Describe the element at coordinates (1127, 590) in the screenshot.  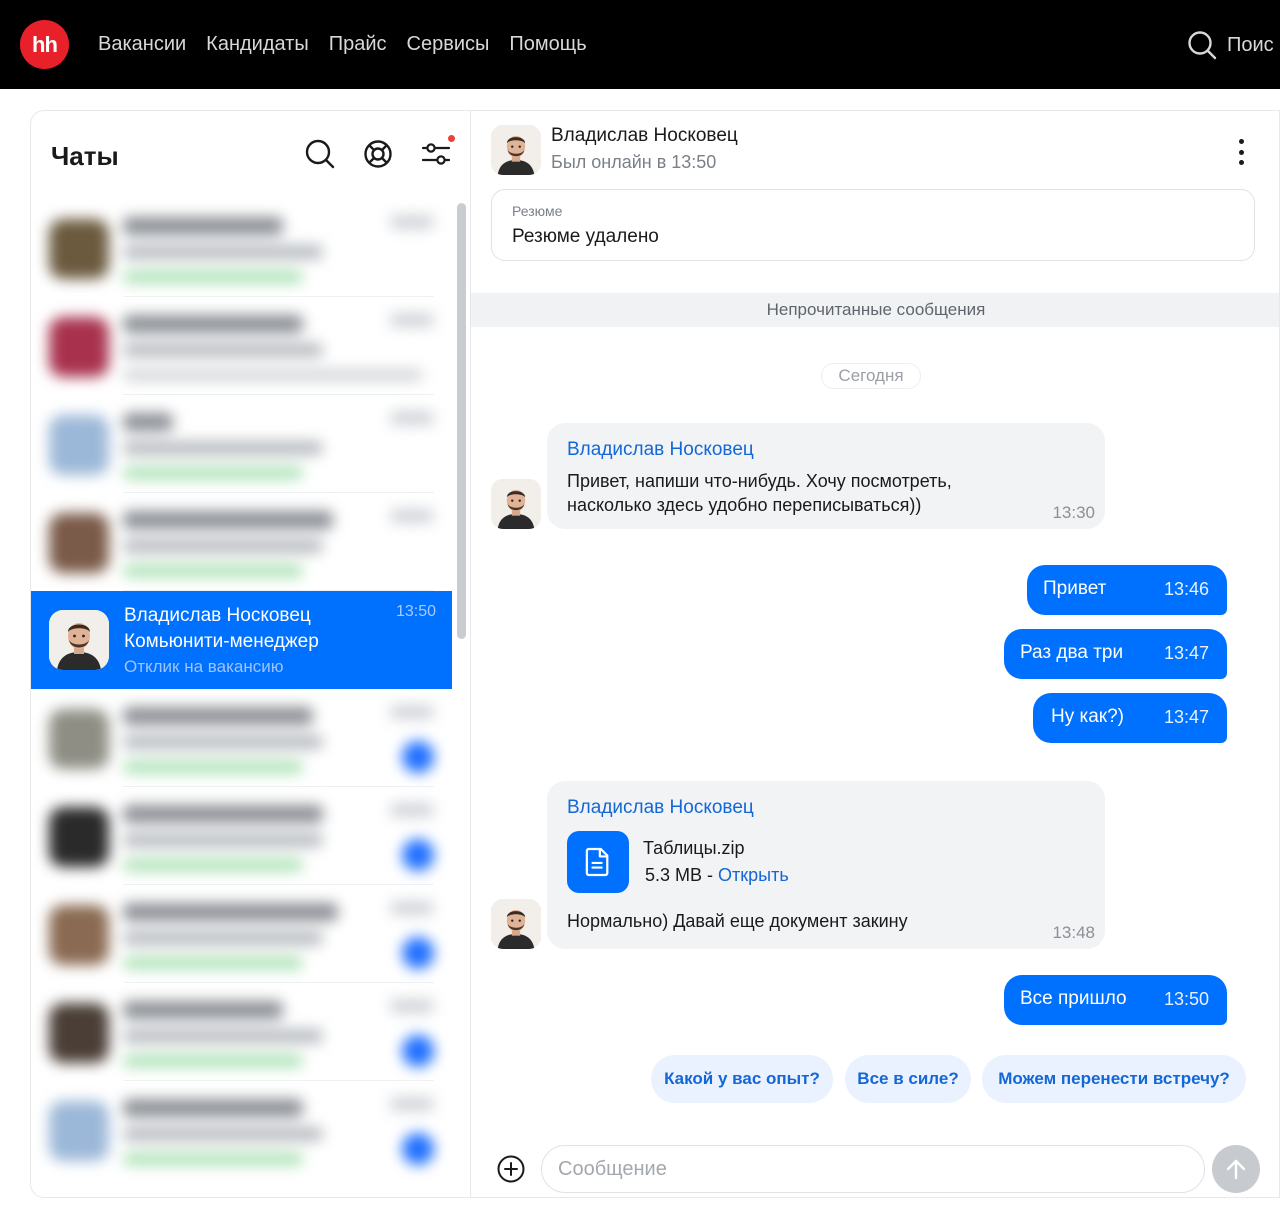
I see `outgoing-message: Привет 13:46` at that location.